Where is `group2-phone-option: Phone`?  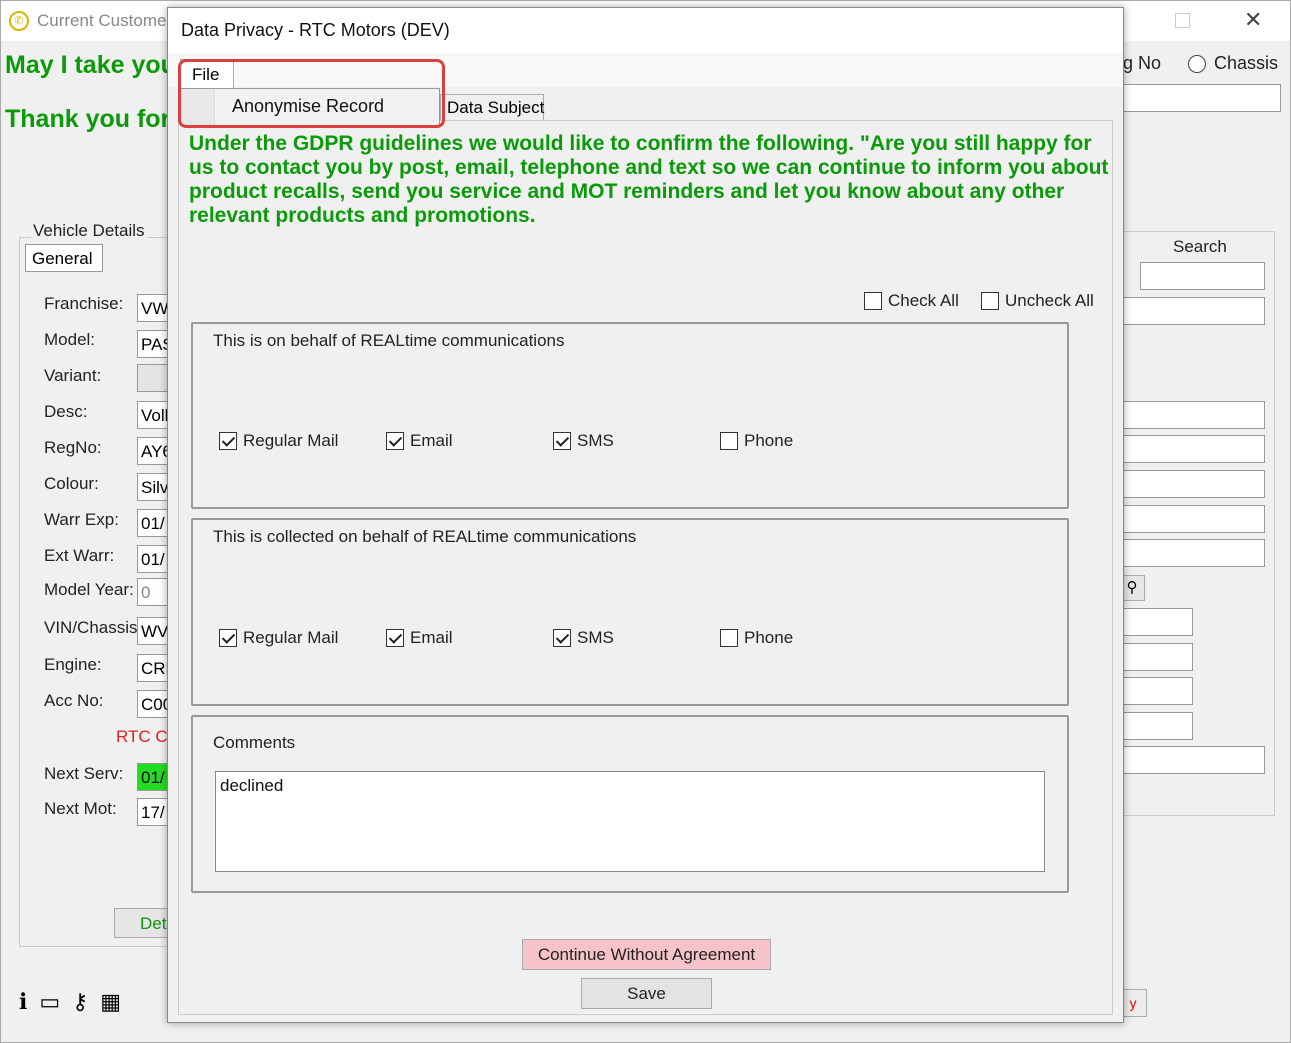 group2-phone-option: Phone is located at coordinates (756, 638).